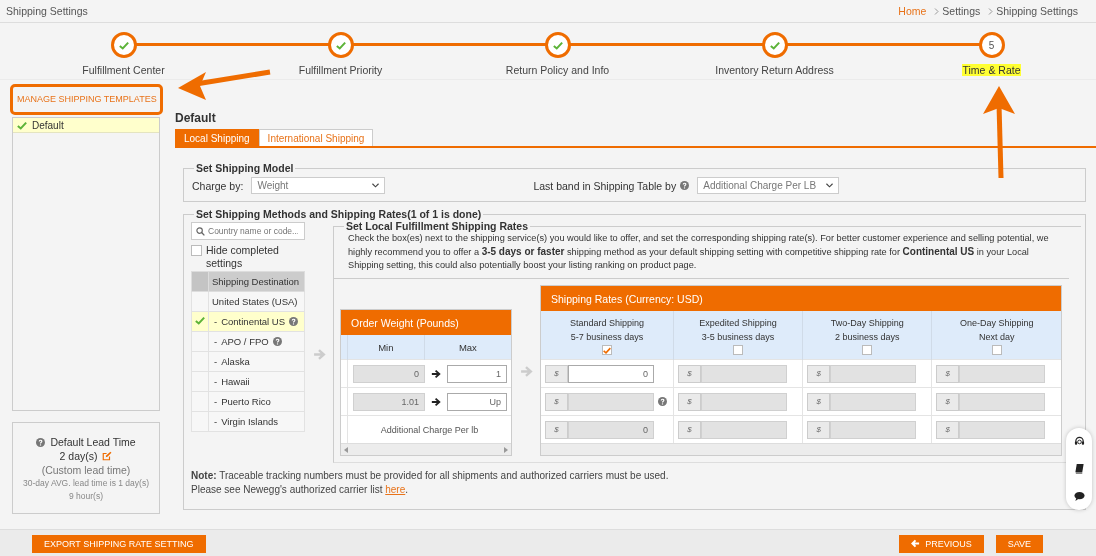 The image size is (1096, 556). I want to click on column-header: Max, so click(467, 347).